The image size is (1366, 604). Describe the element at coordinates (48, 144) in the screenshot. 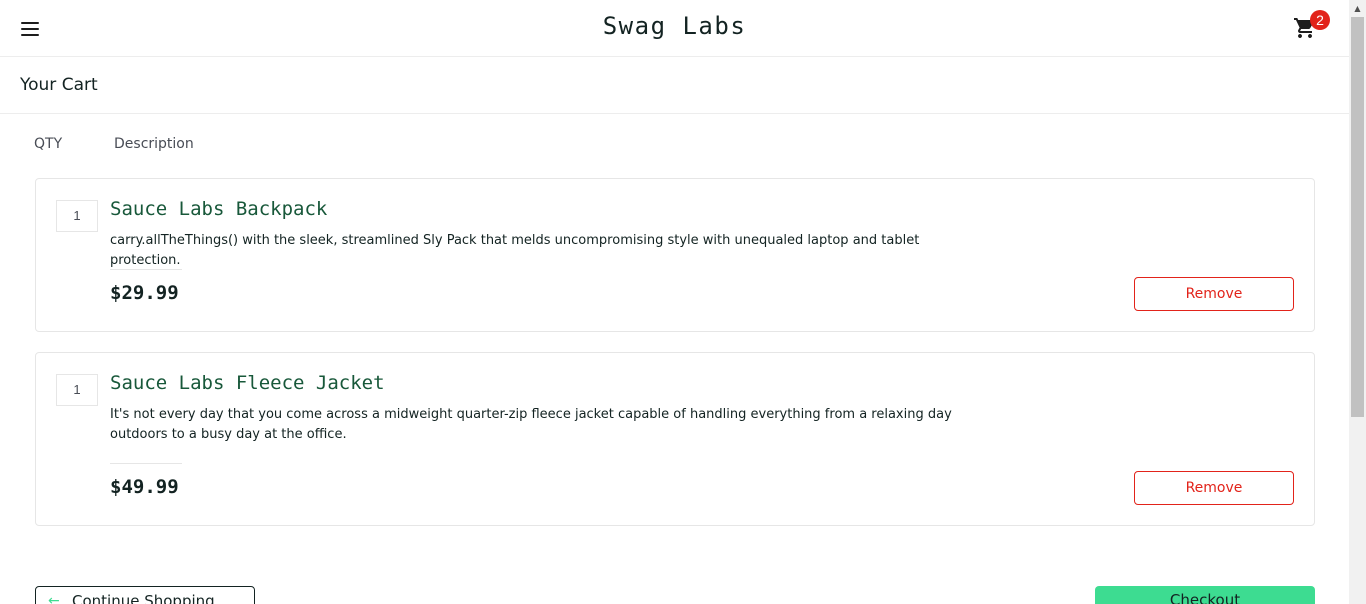

I see `qty-column-label: QTY` at that location.